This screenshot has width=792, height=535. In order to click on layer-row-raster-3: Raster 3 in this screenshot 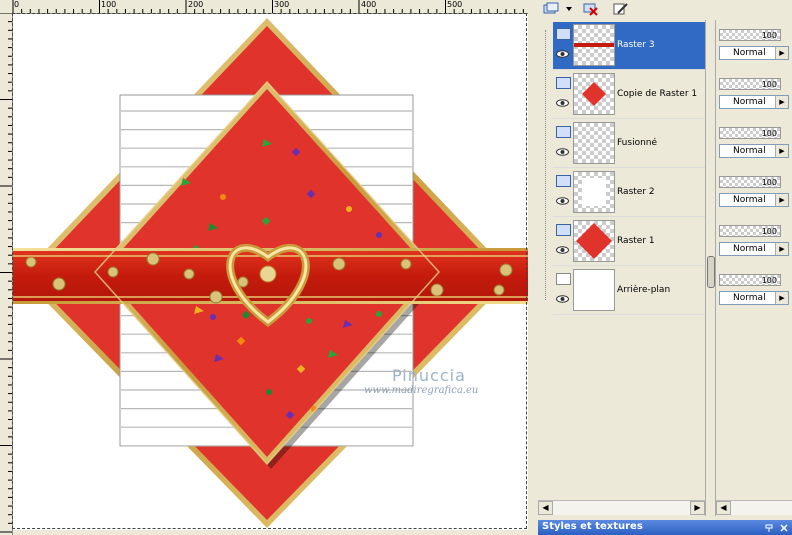, I will do `click(629, 46)`.